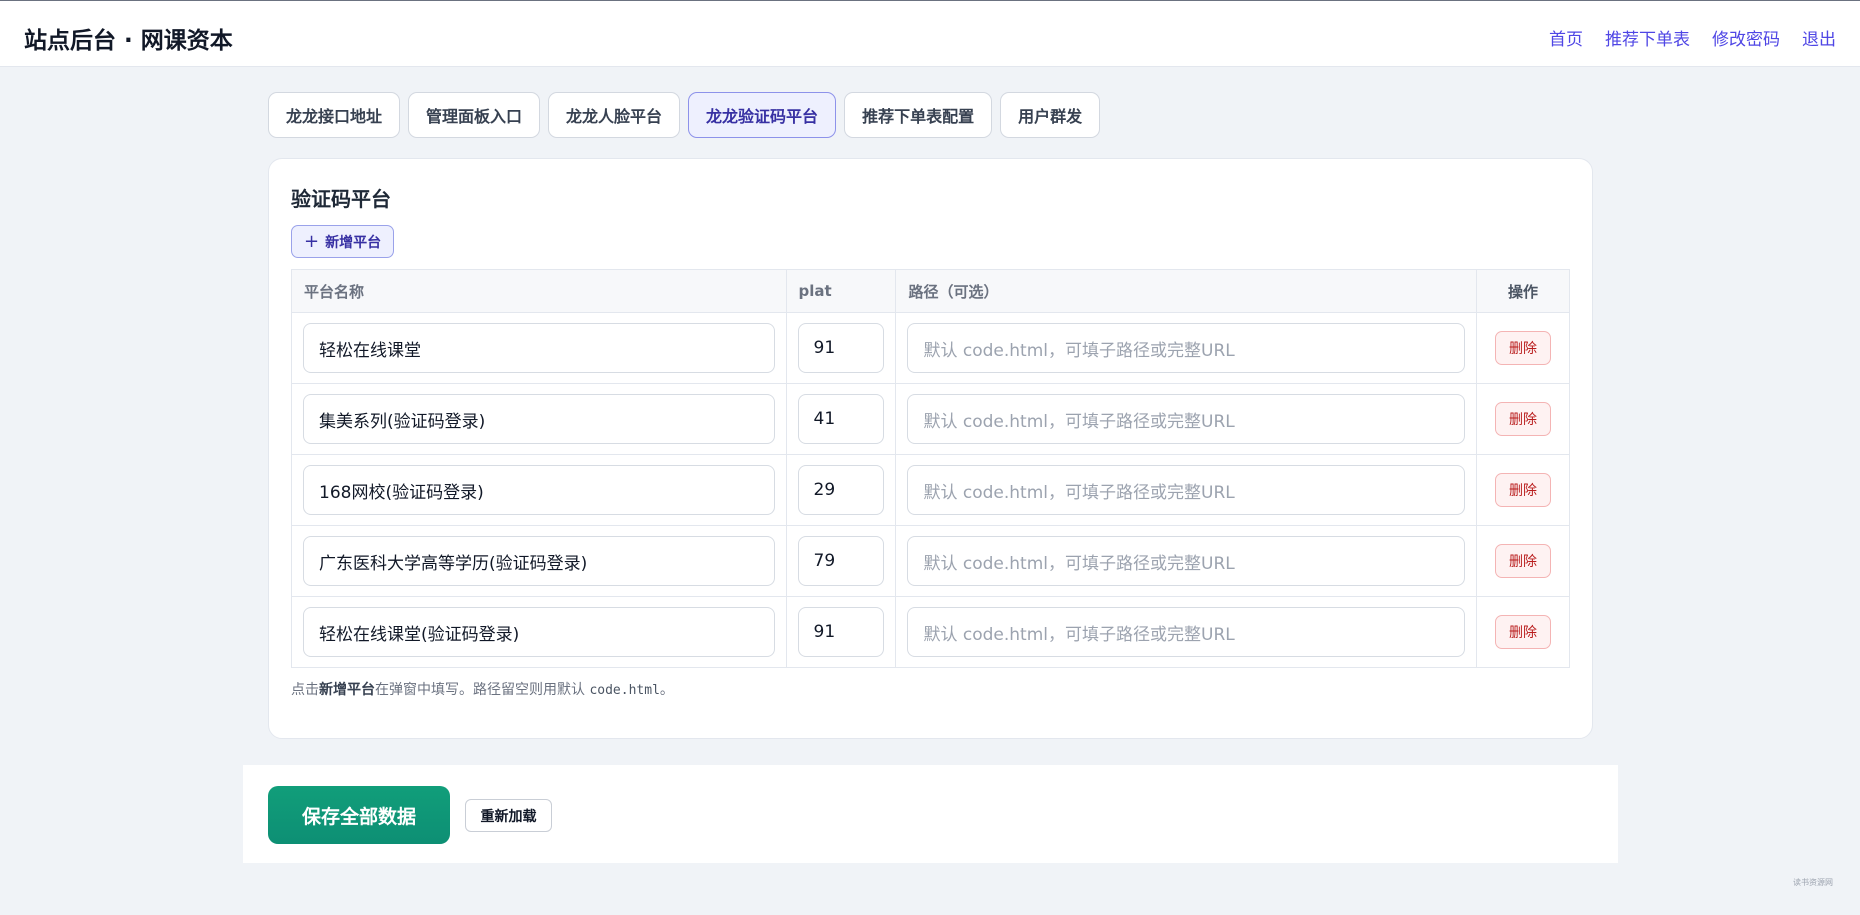 This screenshot has width=1860, height=915. What do you see at coordinates (539, 490) in the screenshot?
I see `platform-name-input: 168网校(验证码登录)` at bounding box center [539, 490].